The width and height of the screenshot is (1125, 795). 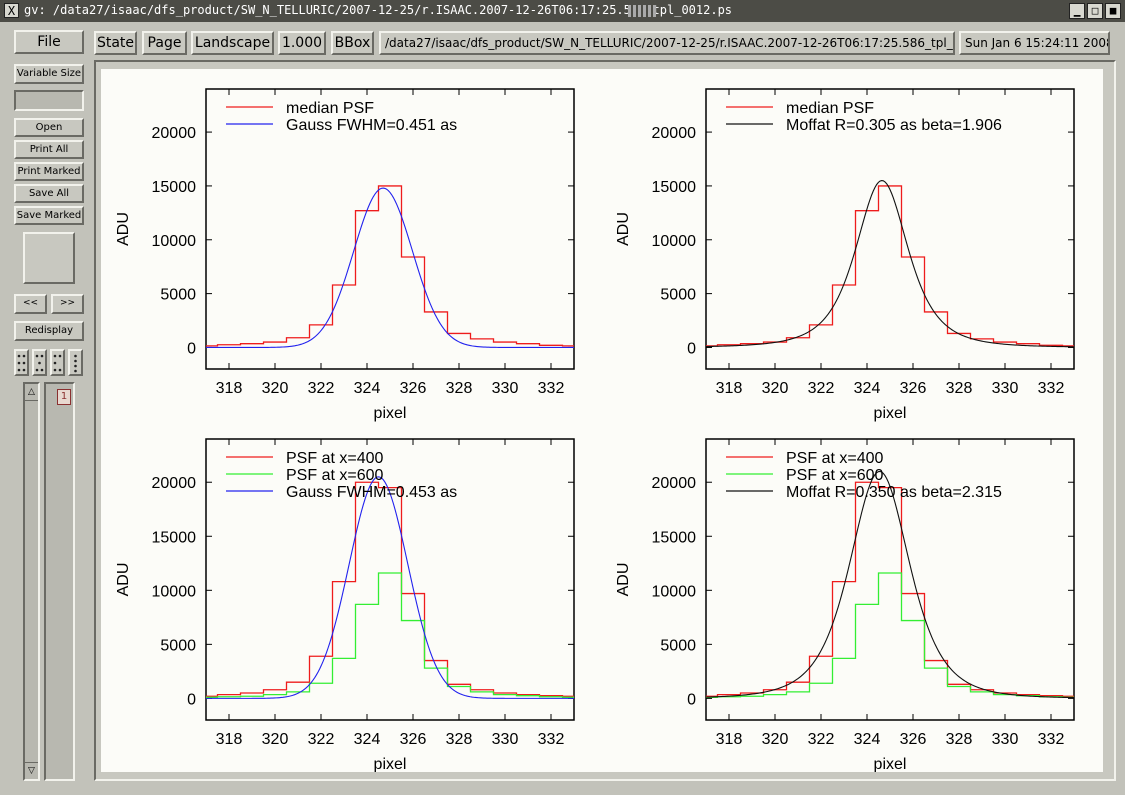 What do you see at coordinates (49, 42) in the screenshot?
I see `file-menu-button: File` at bounding box center [49, 42].